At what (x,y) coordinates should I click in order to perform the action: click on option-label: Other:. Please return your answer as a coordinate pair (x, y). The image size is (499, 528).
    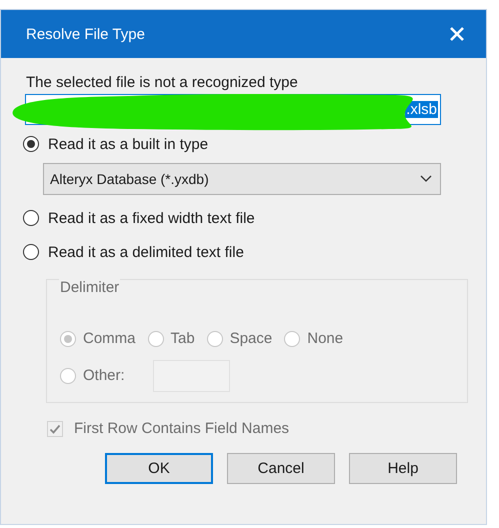
    Looking at the image, I should click on (104, 375).